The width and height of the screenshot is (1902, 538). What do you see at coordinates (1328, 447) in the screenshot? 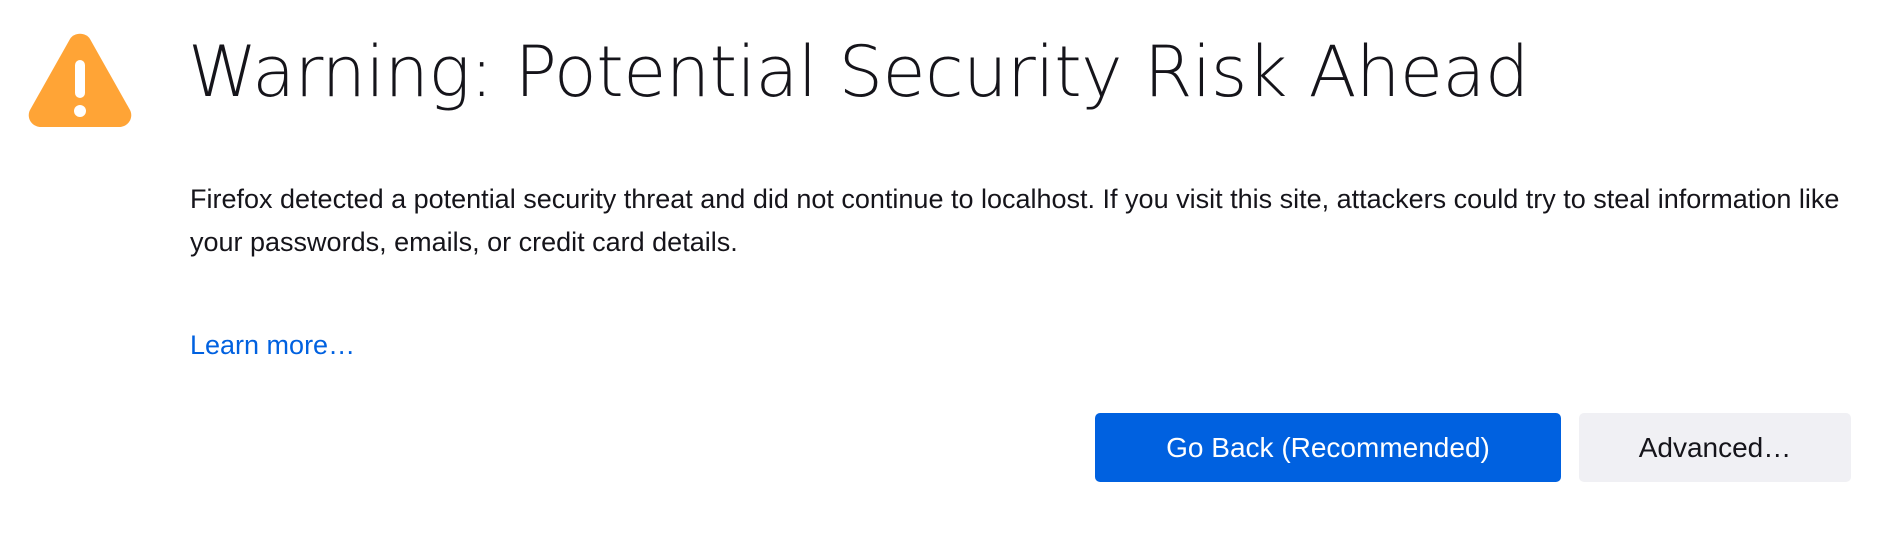
I see `go-back-button: Go Back (Recommended)` at bounding box center [1328, 447].